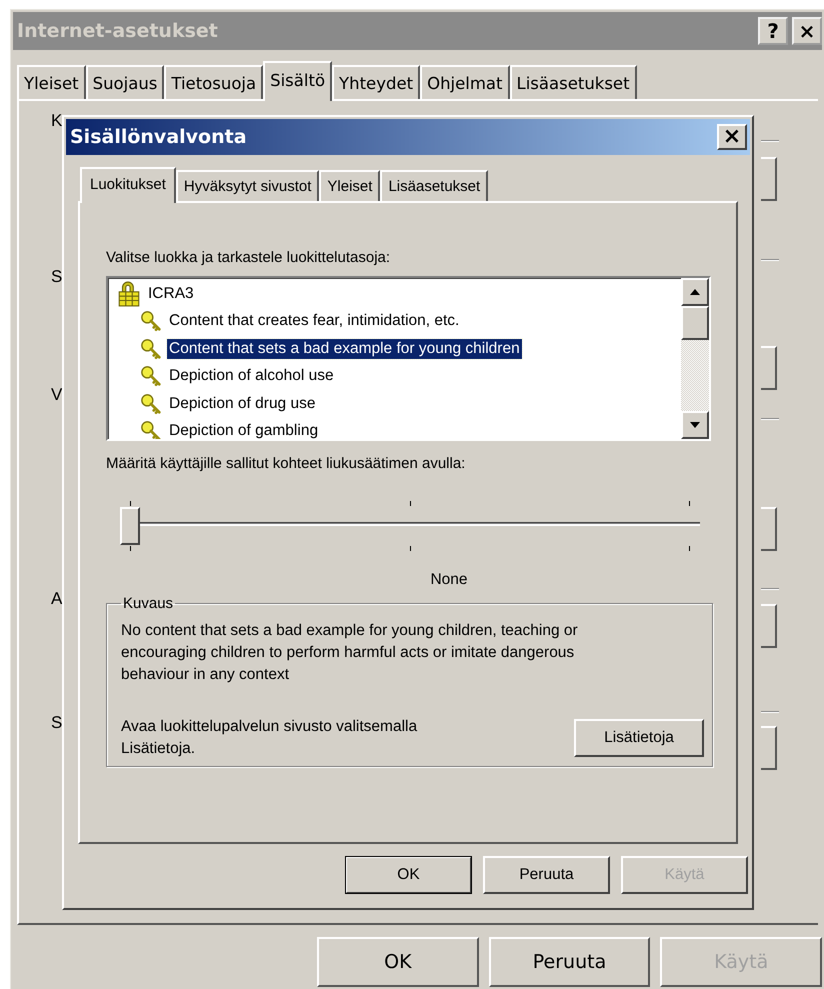  Describe the element at coordinates (148, 603) in the screenshot. I see `group-legend: Kuvaus` at that location.